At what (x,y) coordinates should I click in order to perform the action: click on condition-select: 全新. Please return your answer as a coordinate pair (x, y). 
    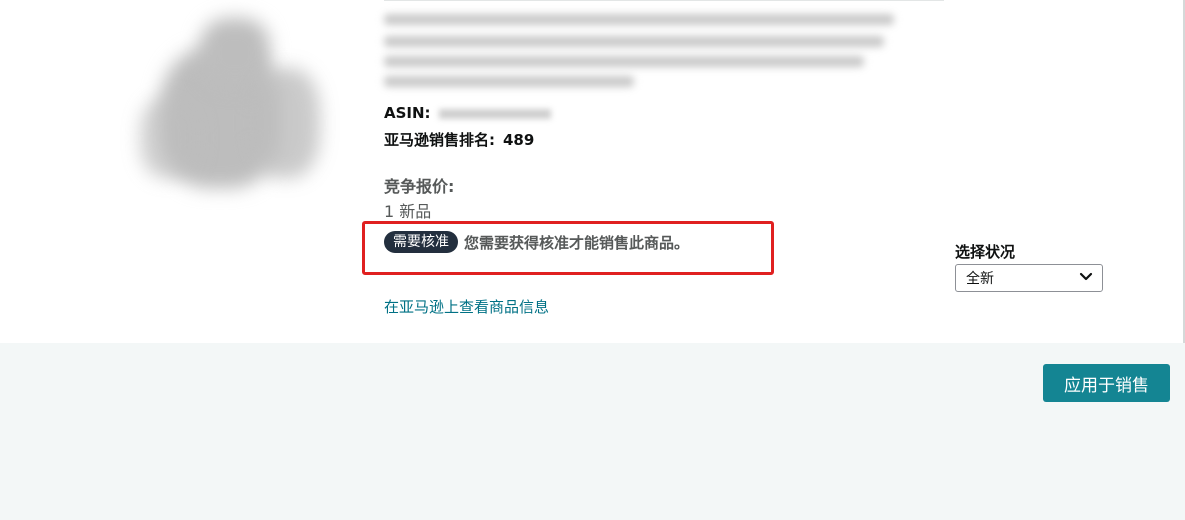
    Looking at the image, I should click on (1029, 278).